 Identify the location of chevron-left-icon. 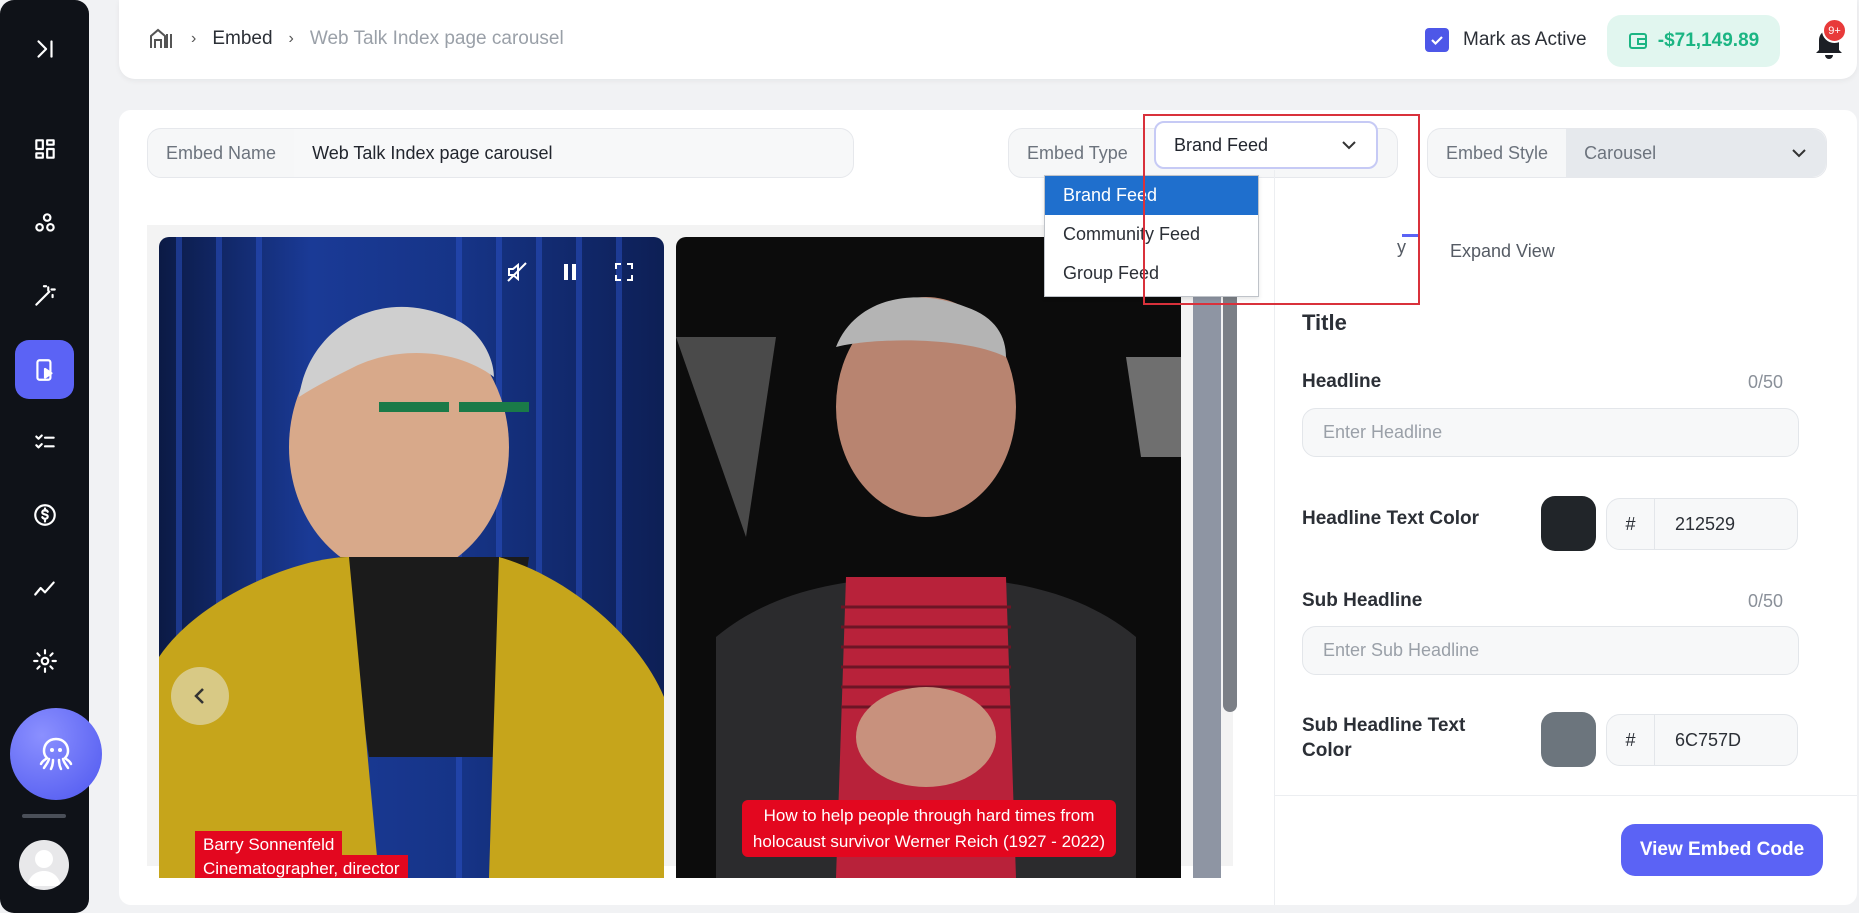
(199, 696).